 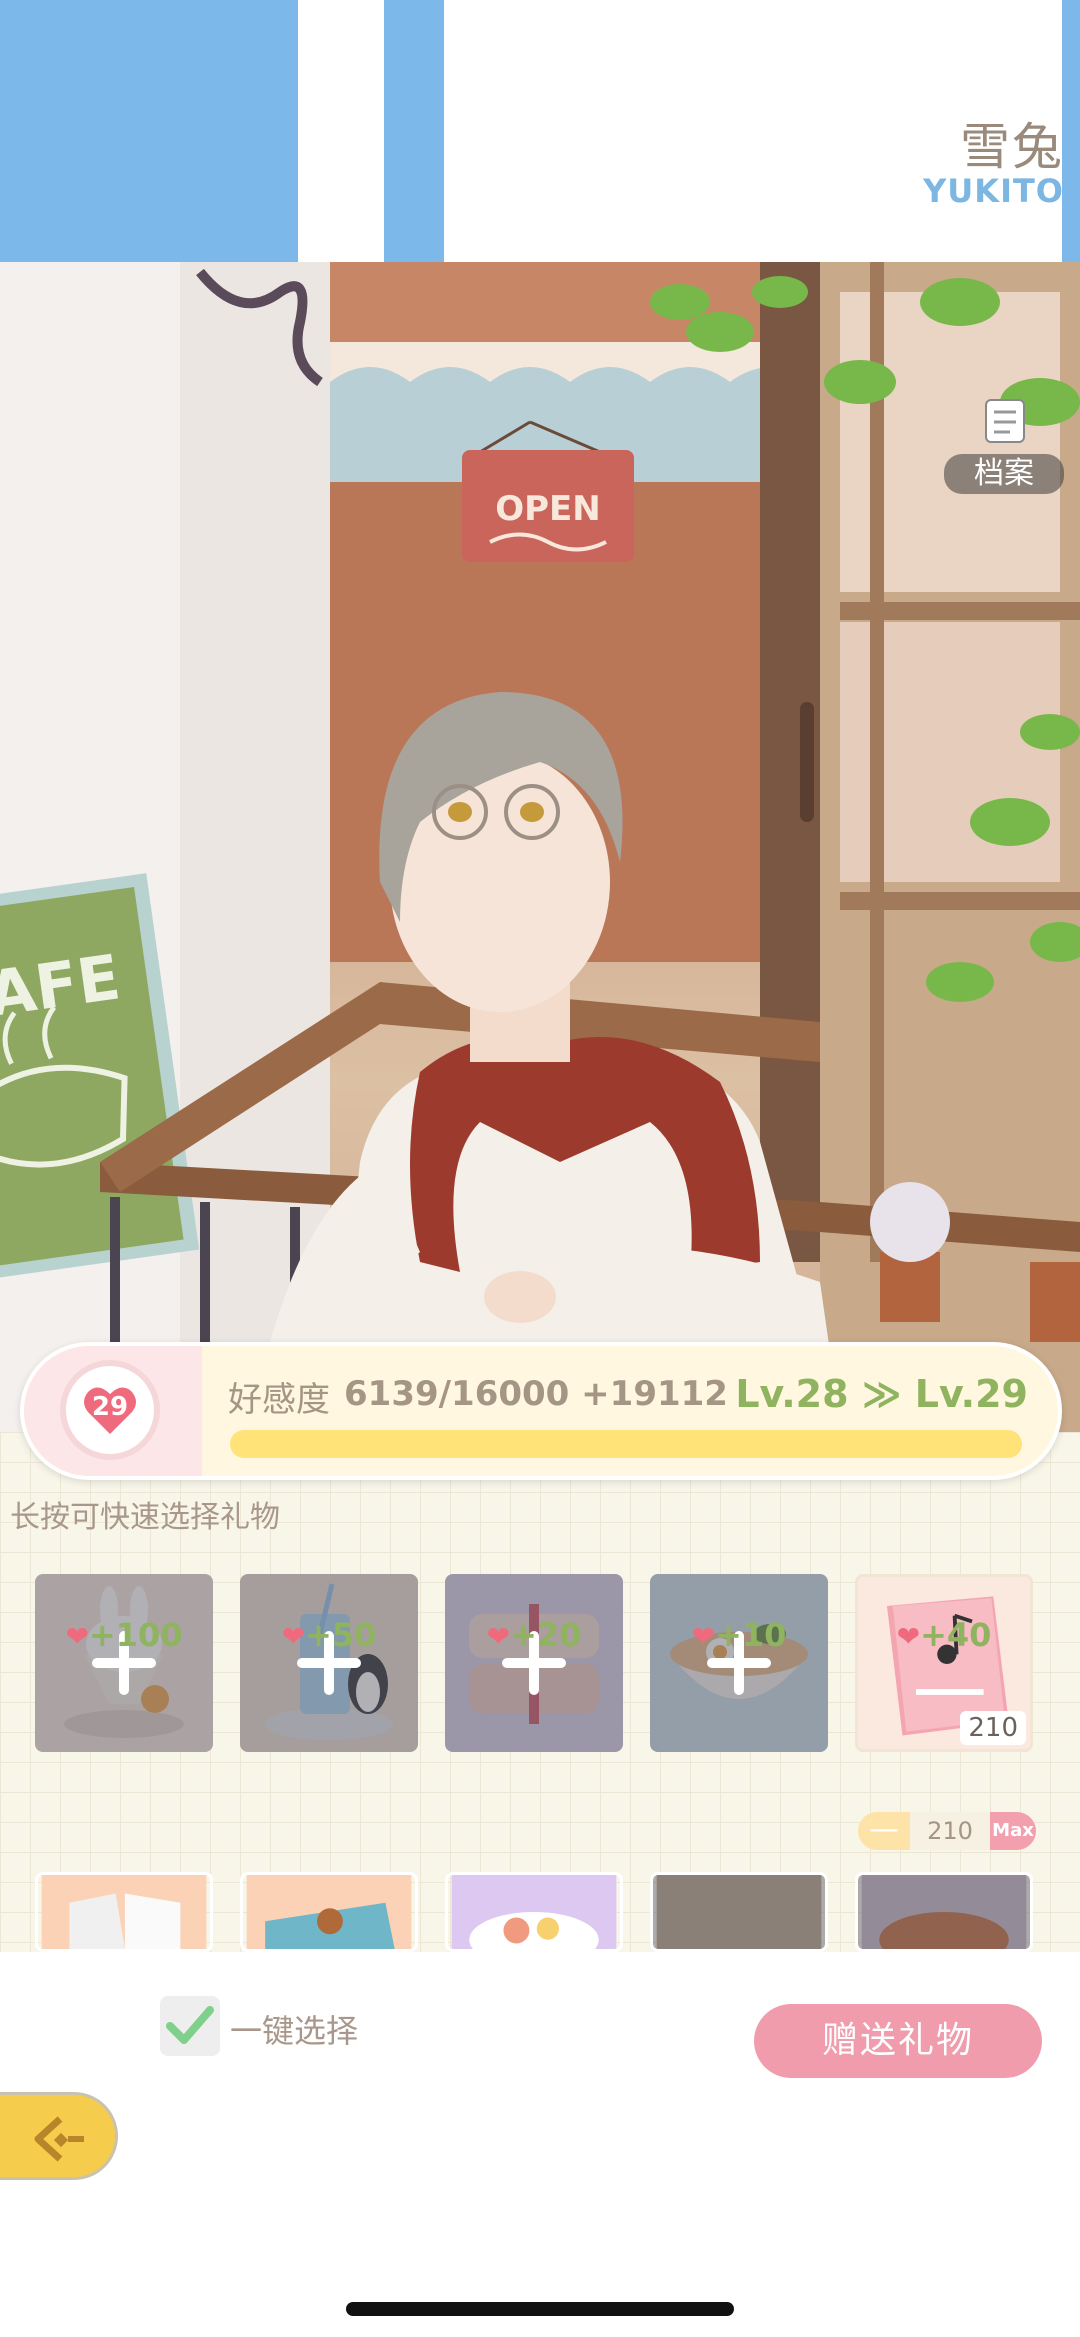 What do you see at coordinates (414, 131) in the screenshot?
I see `header-stripe-right` at bounding box center [414, 131].